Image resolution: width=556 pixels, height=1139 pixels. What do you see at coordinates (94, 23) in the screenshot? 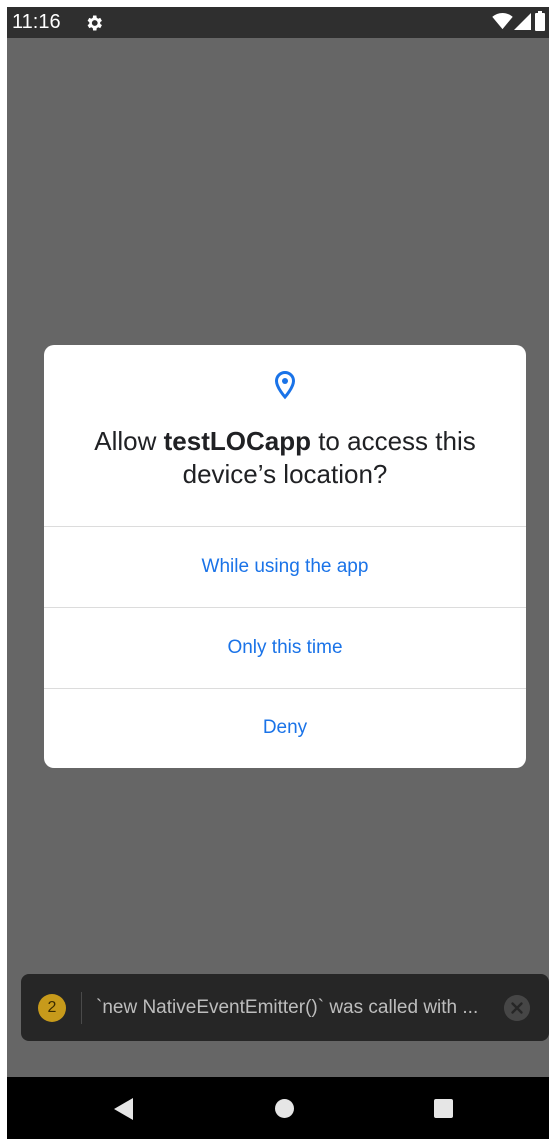
I see `settings-icon` at bounding box center [94, 23].